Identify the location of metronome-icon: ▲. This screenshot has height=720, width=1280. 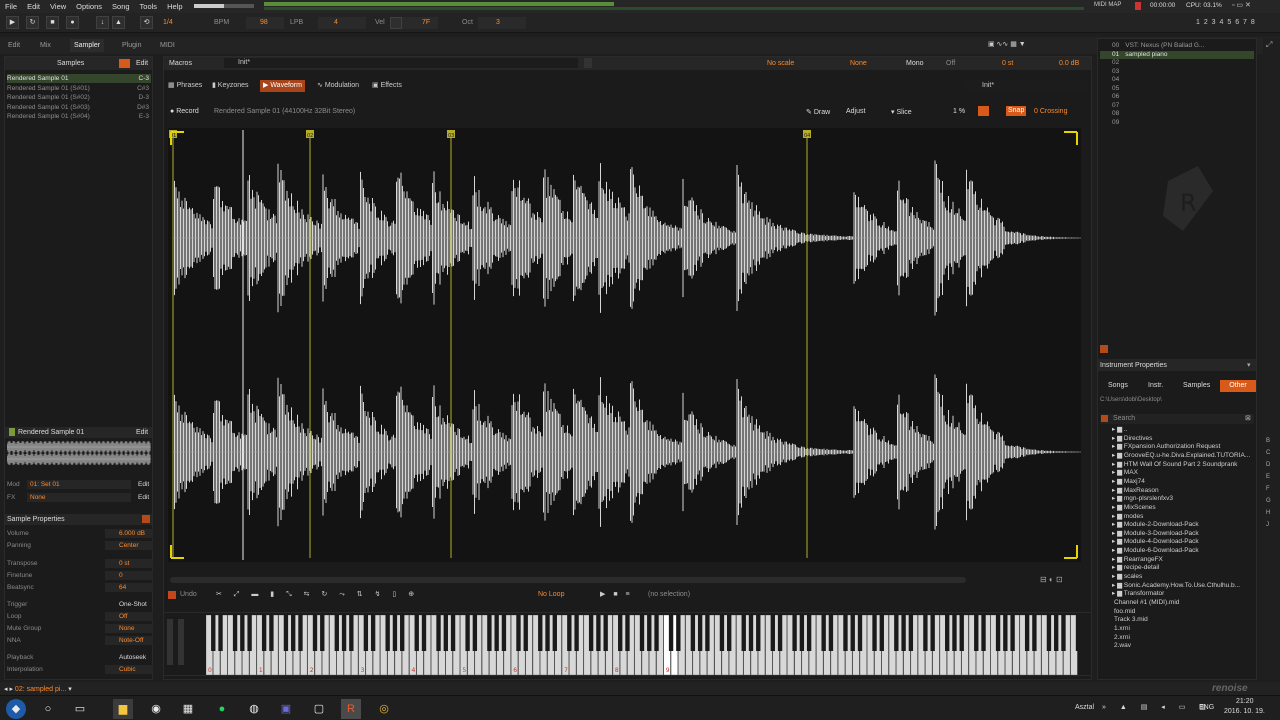
(118, 22).